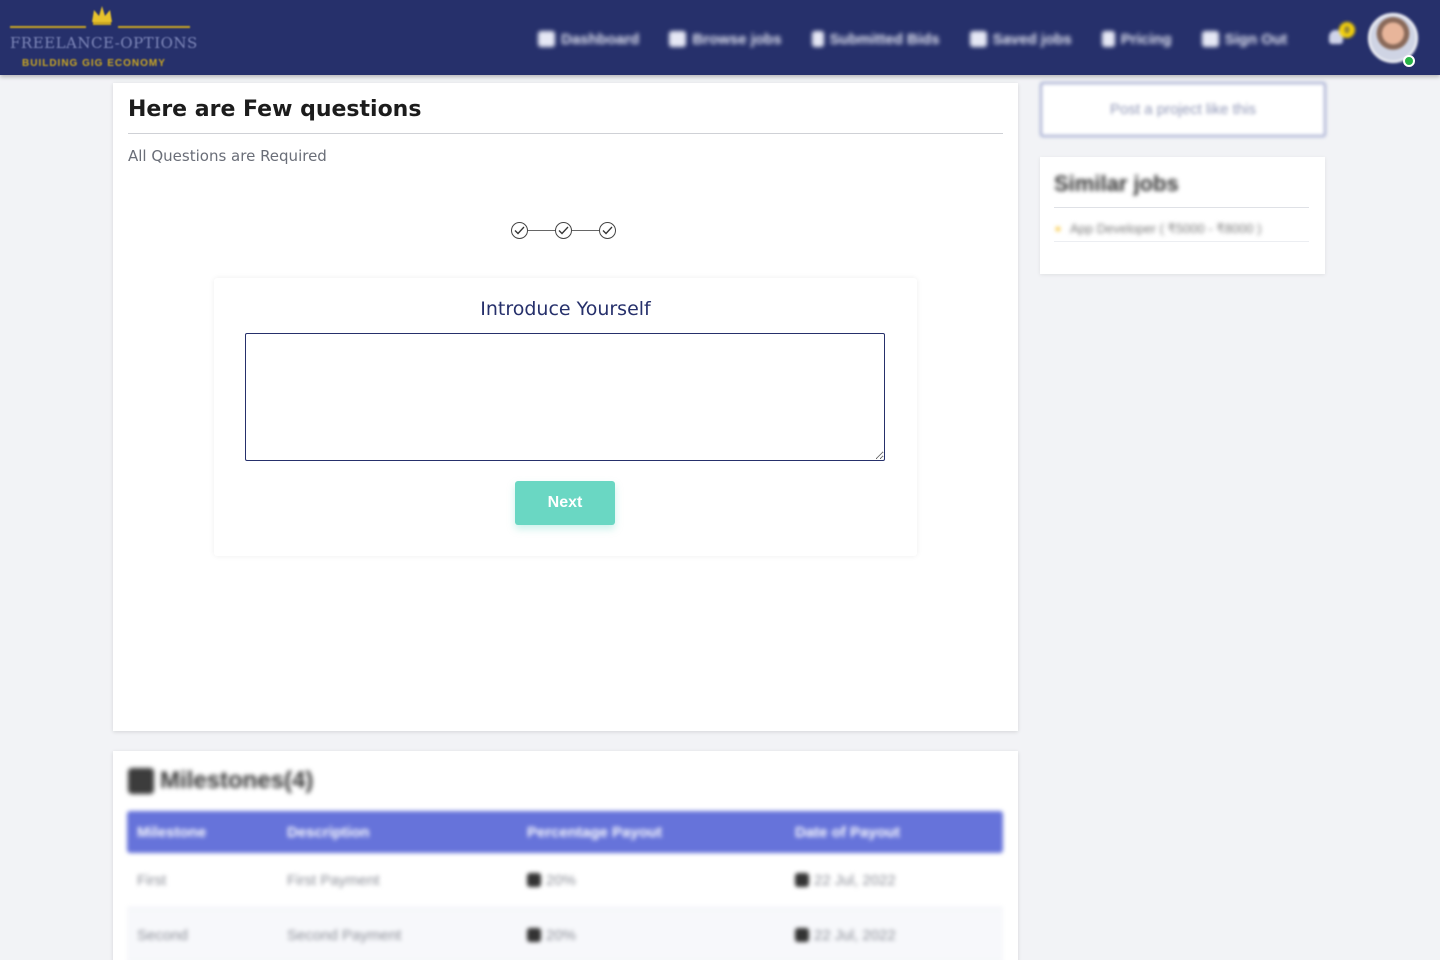  What do you see at coordinates (152, 880) in the screenshot?
I see `milestone-cell: First` at bounding box center [152, 880].